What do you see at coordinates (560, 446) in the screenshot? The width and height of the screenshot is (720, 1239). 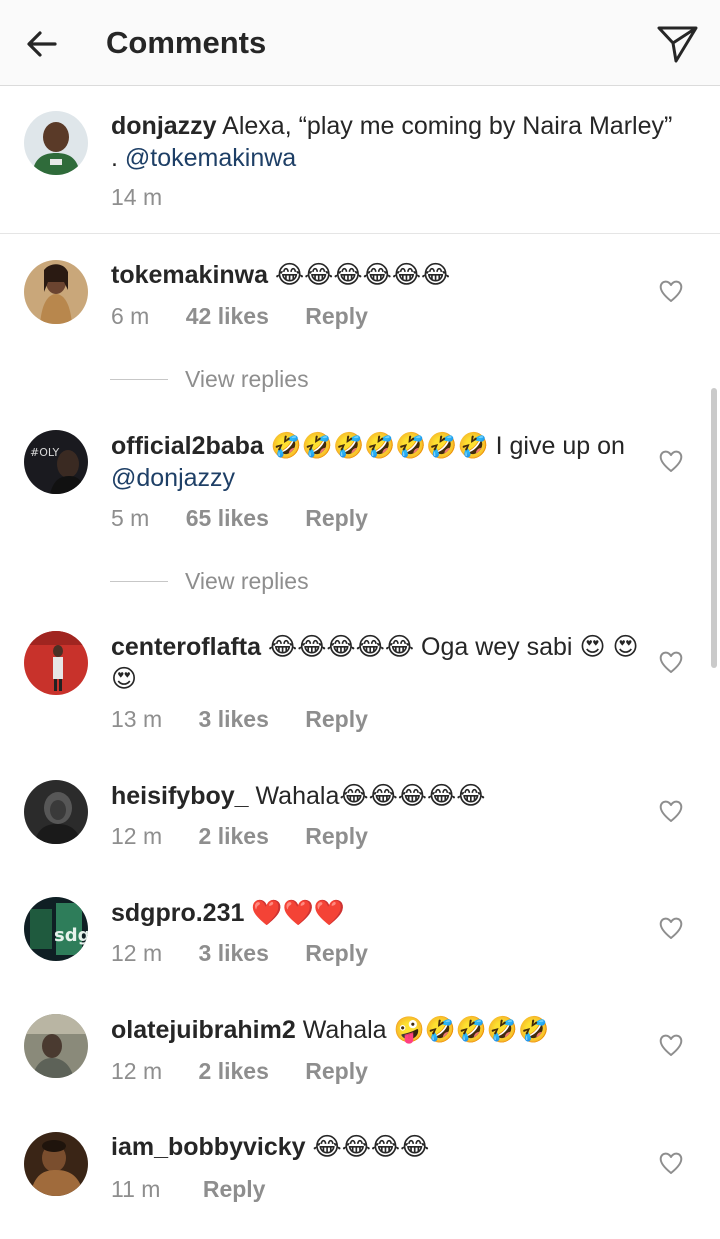 I see `comment-text: I give up on` at bounding box center [560, 446].